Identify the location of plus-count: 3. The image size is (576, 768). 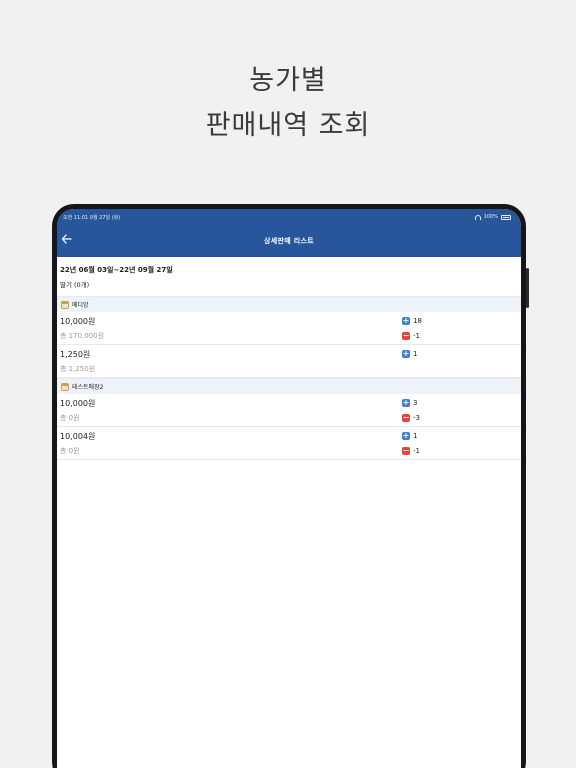
(415, 403).